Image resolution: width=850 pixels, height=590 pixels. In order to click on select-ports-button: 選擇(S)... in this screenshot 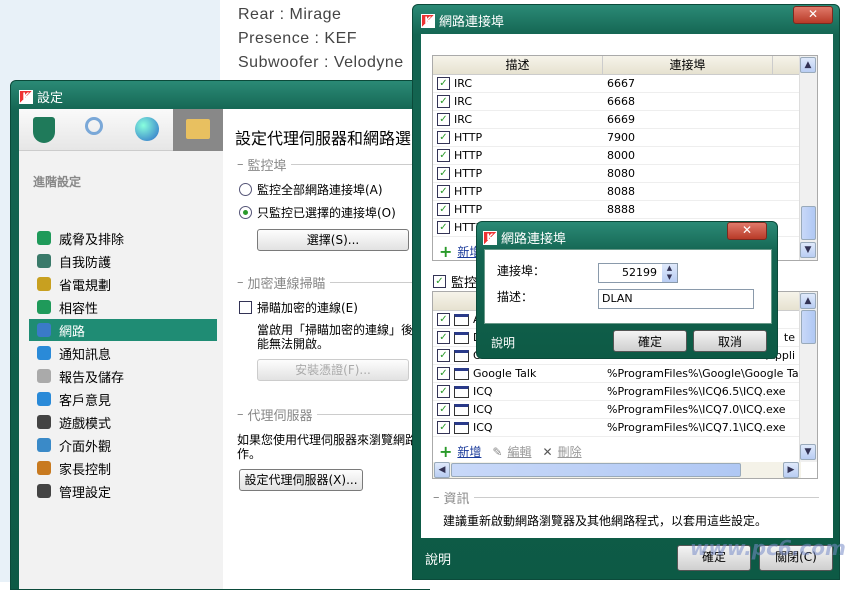, I will do `click(333, 240)`.